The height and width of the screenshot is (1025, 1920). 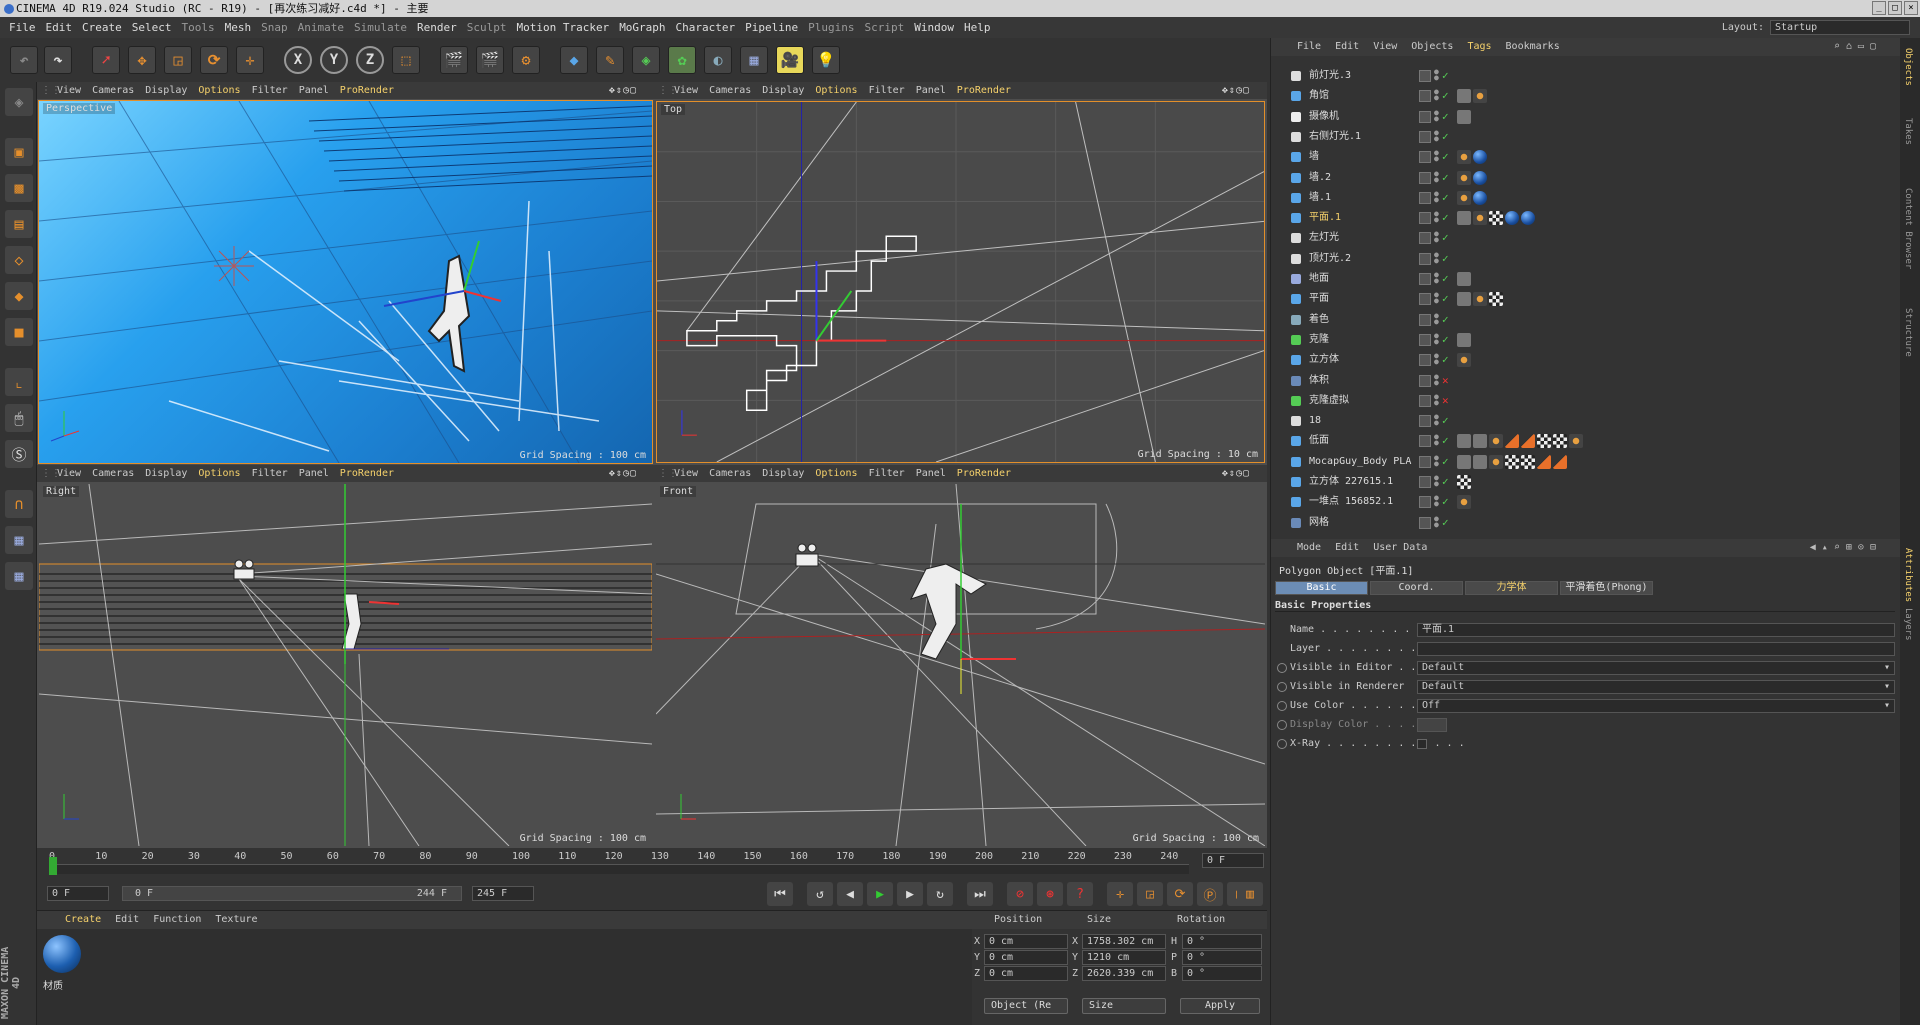 I want to click on menu-item-script: Script, so click(x=885, y=27).